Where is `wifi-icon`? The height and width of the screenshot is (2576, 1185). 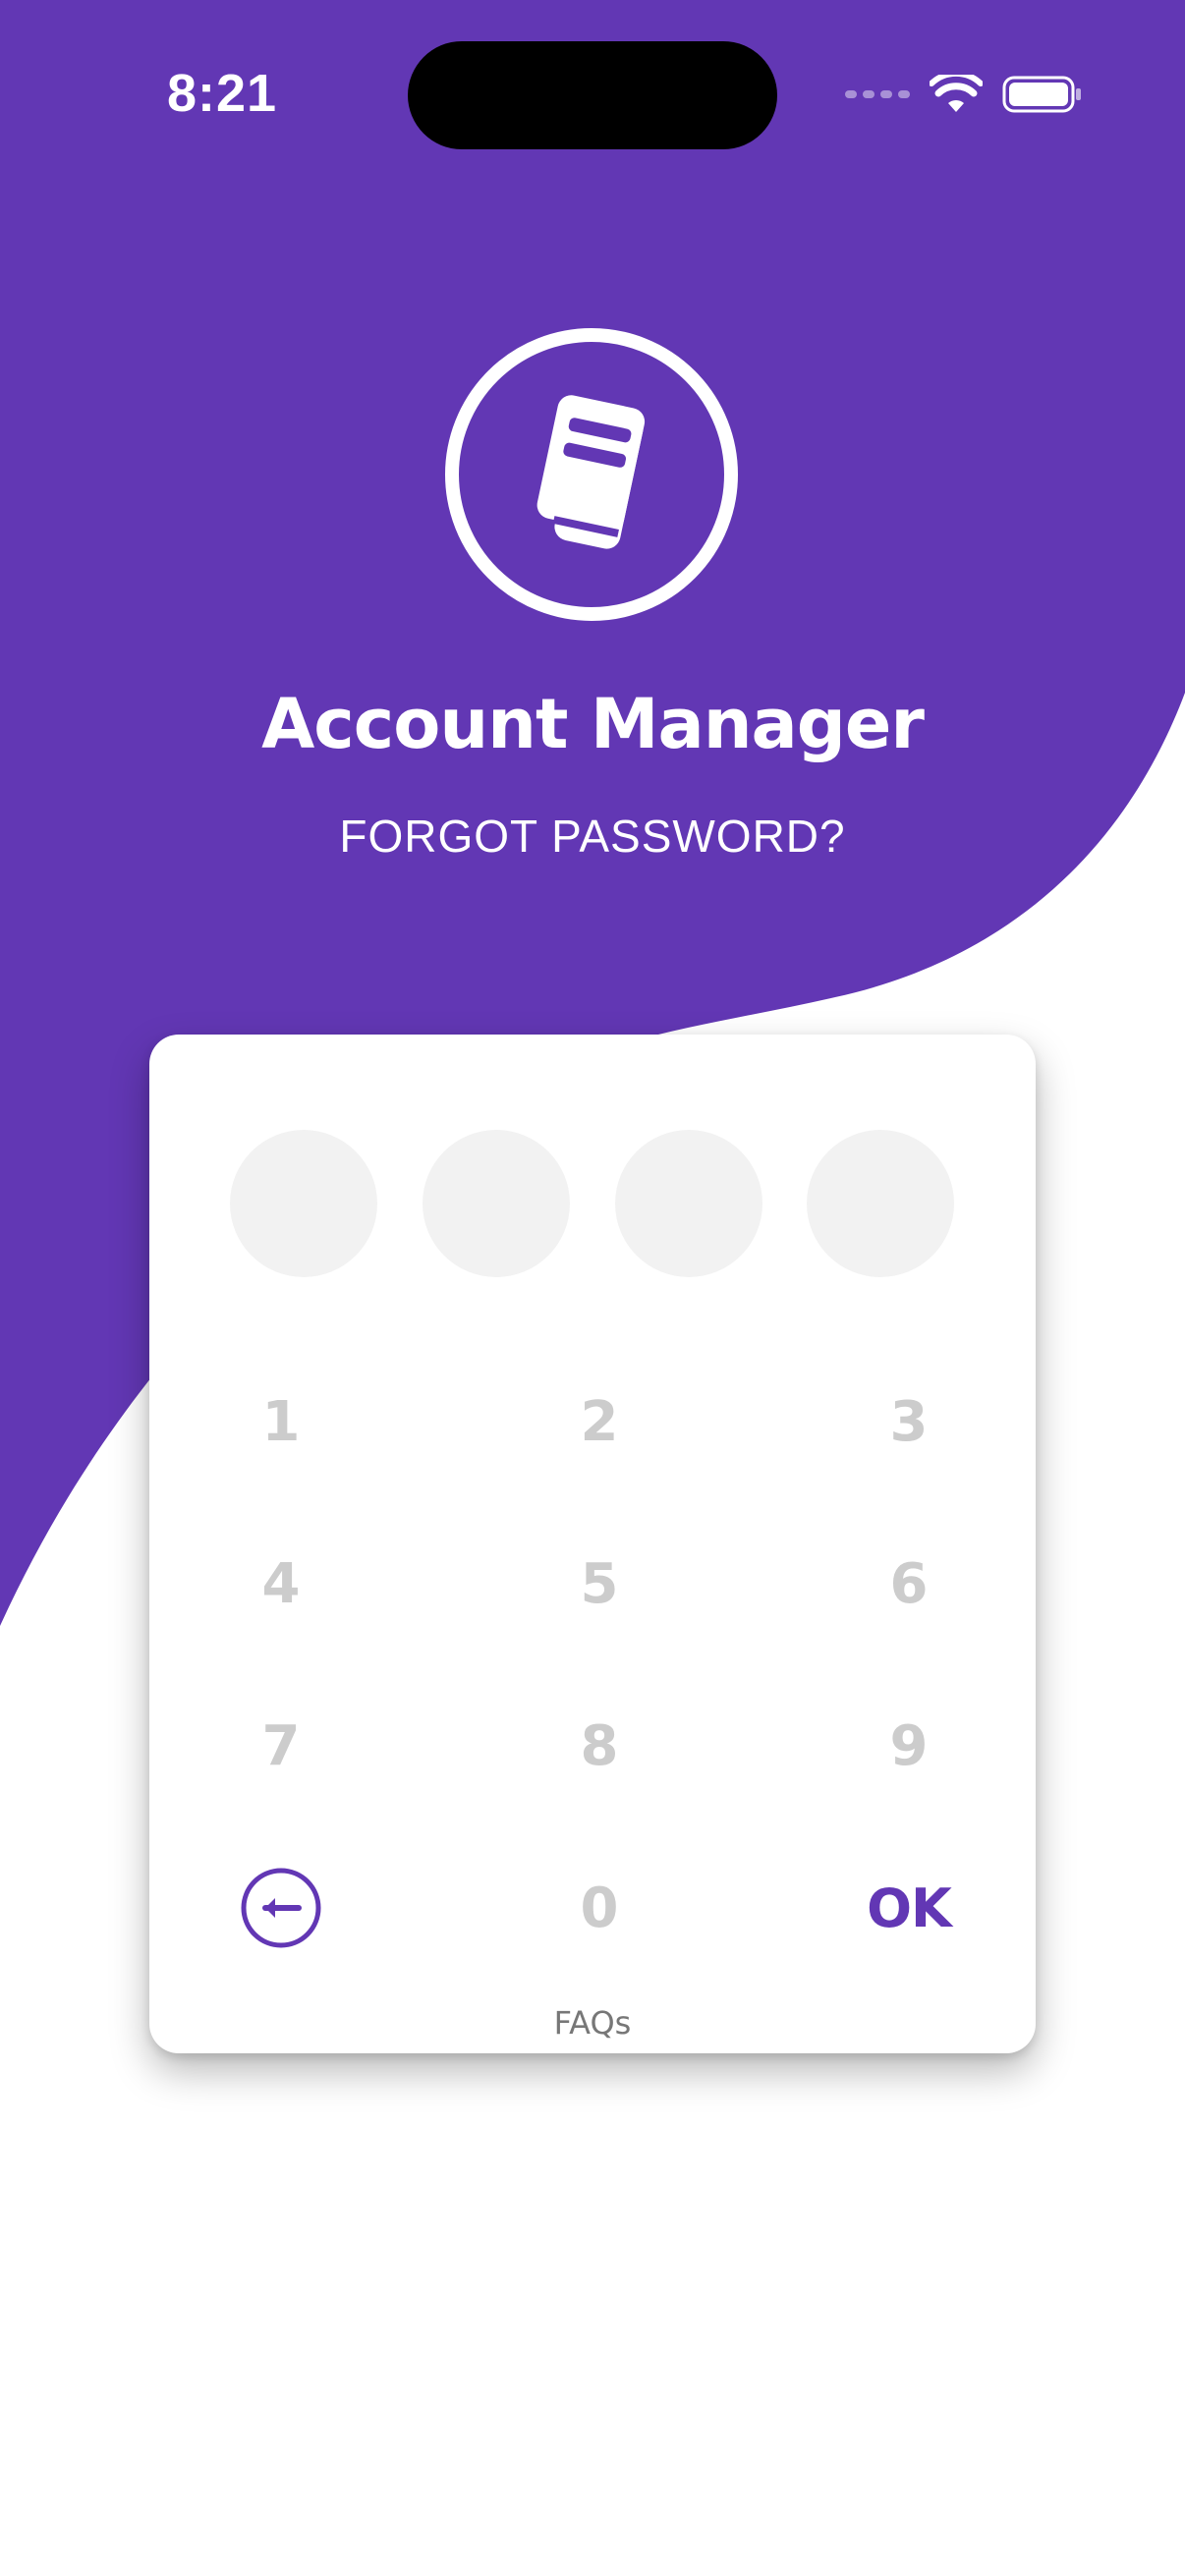
wifi-icon is located at coordinates (957, 93).